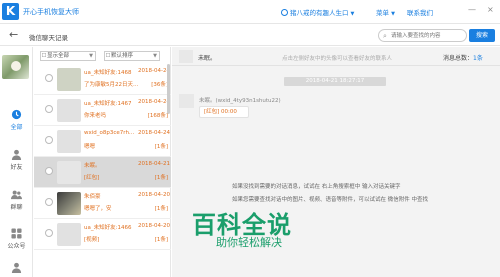 The image size is (500, 277). I want to click on chat-header: 未眠。 点击左侧好友中的头像可以查看好友的联系人 消息总数：1条, so click(336, 56).